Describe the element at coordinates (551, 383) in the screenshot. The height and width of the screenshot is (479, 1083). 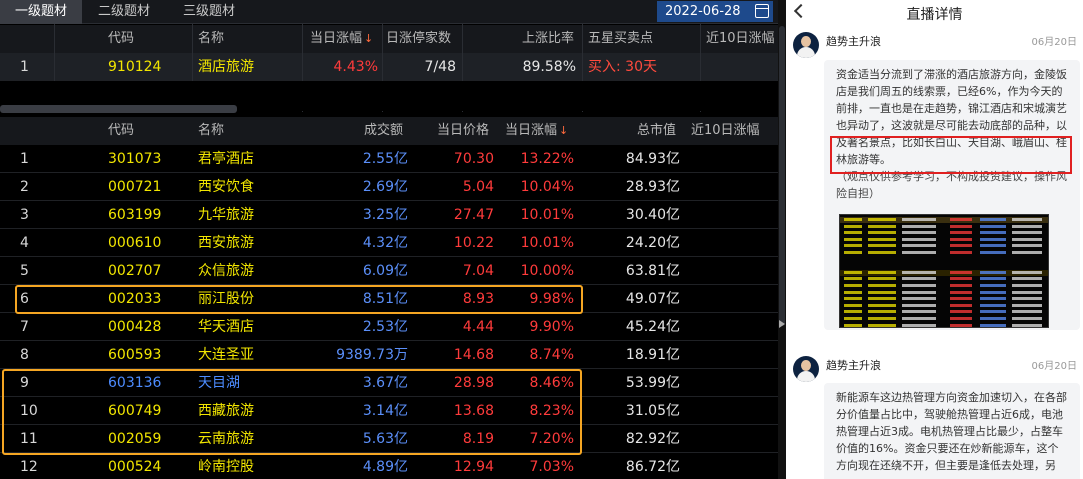
I see `stock-change: 8.46%` at that location.